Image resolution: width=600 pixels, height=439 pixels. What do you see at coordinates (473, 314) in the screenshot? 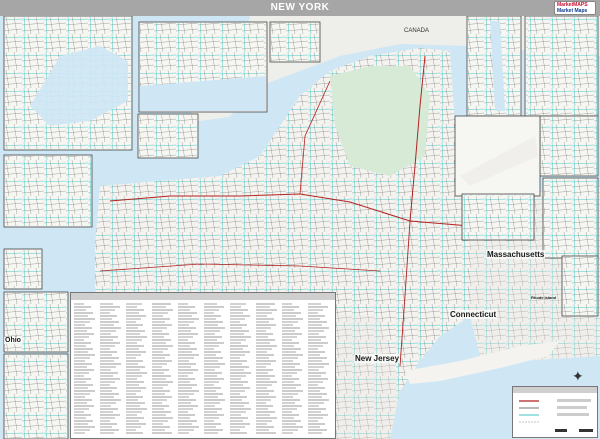
I see `label-connecticut: Connecticut` at bounding box center [473, 314].